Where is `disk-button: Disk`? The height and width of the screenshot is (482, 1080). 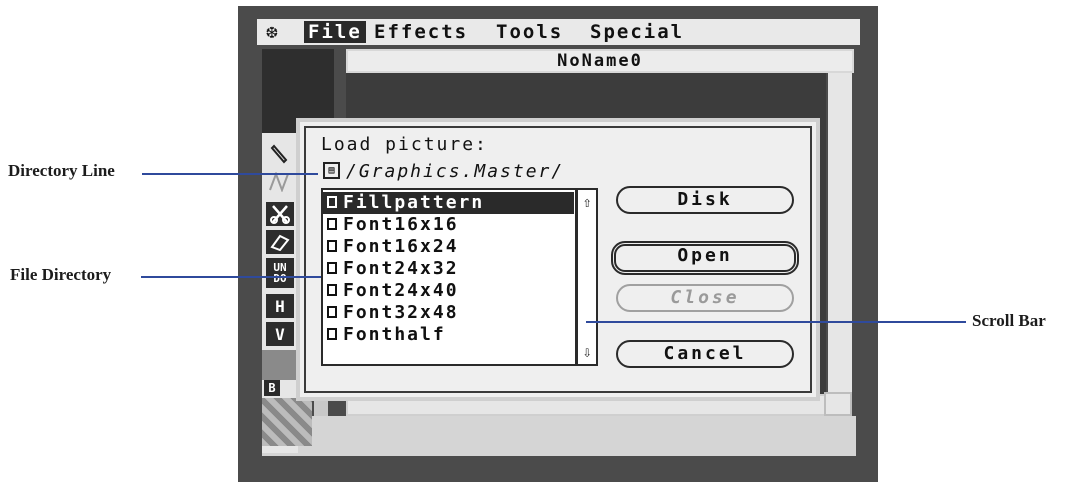 disk-button: Disk is located at coordinates (705, 200).